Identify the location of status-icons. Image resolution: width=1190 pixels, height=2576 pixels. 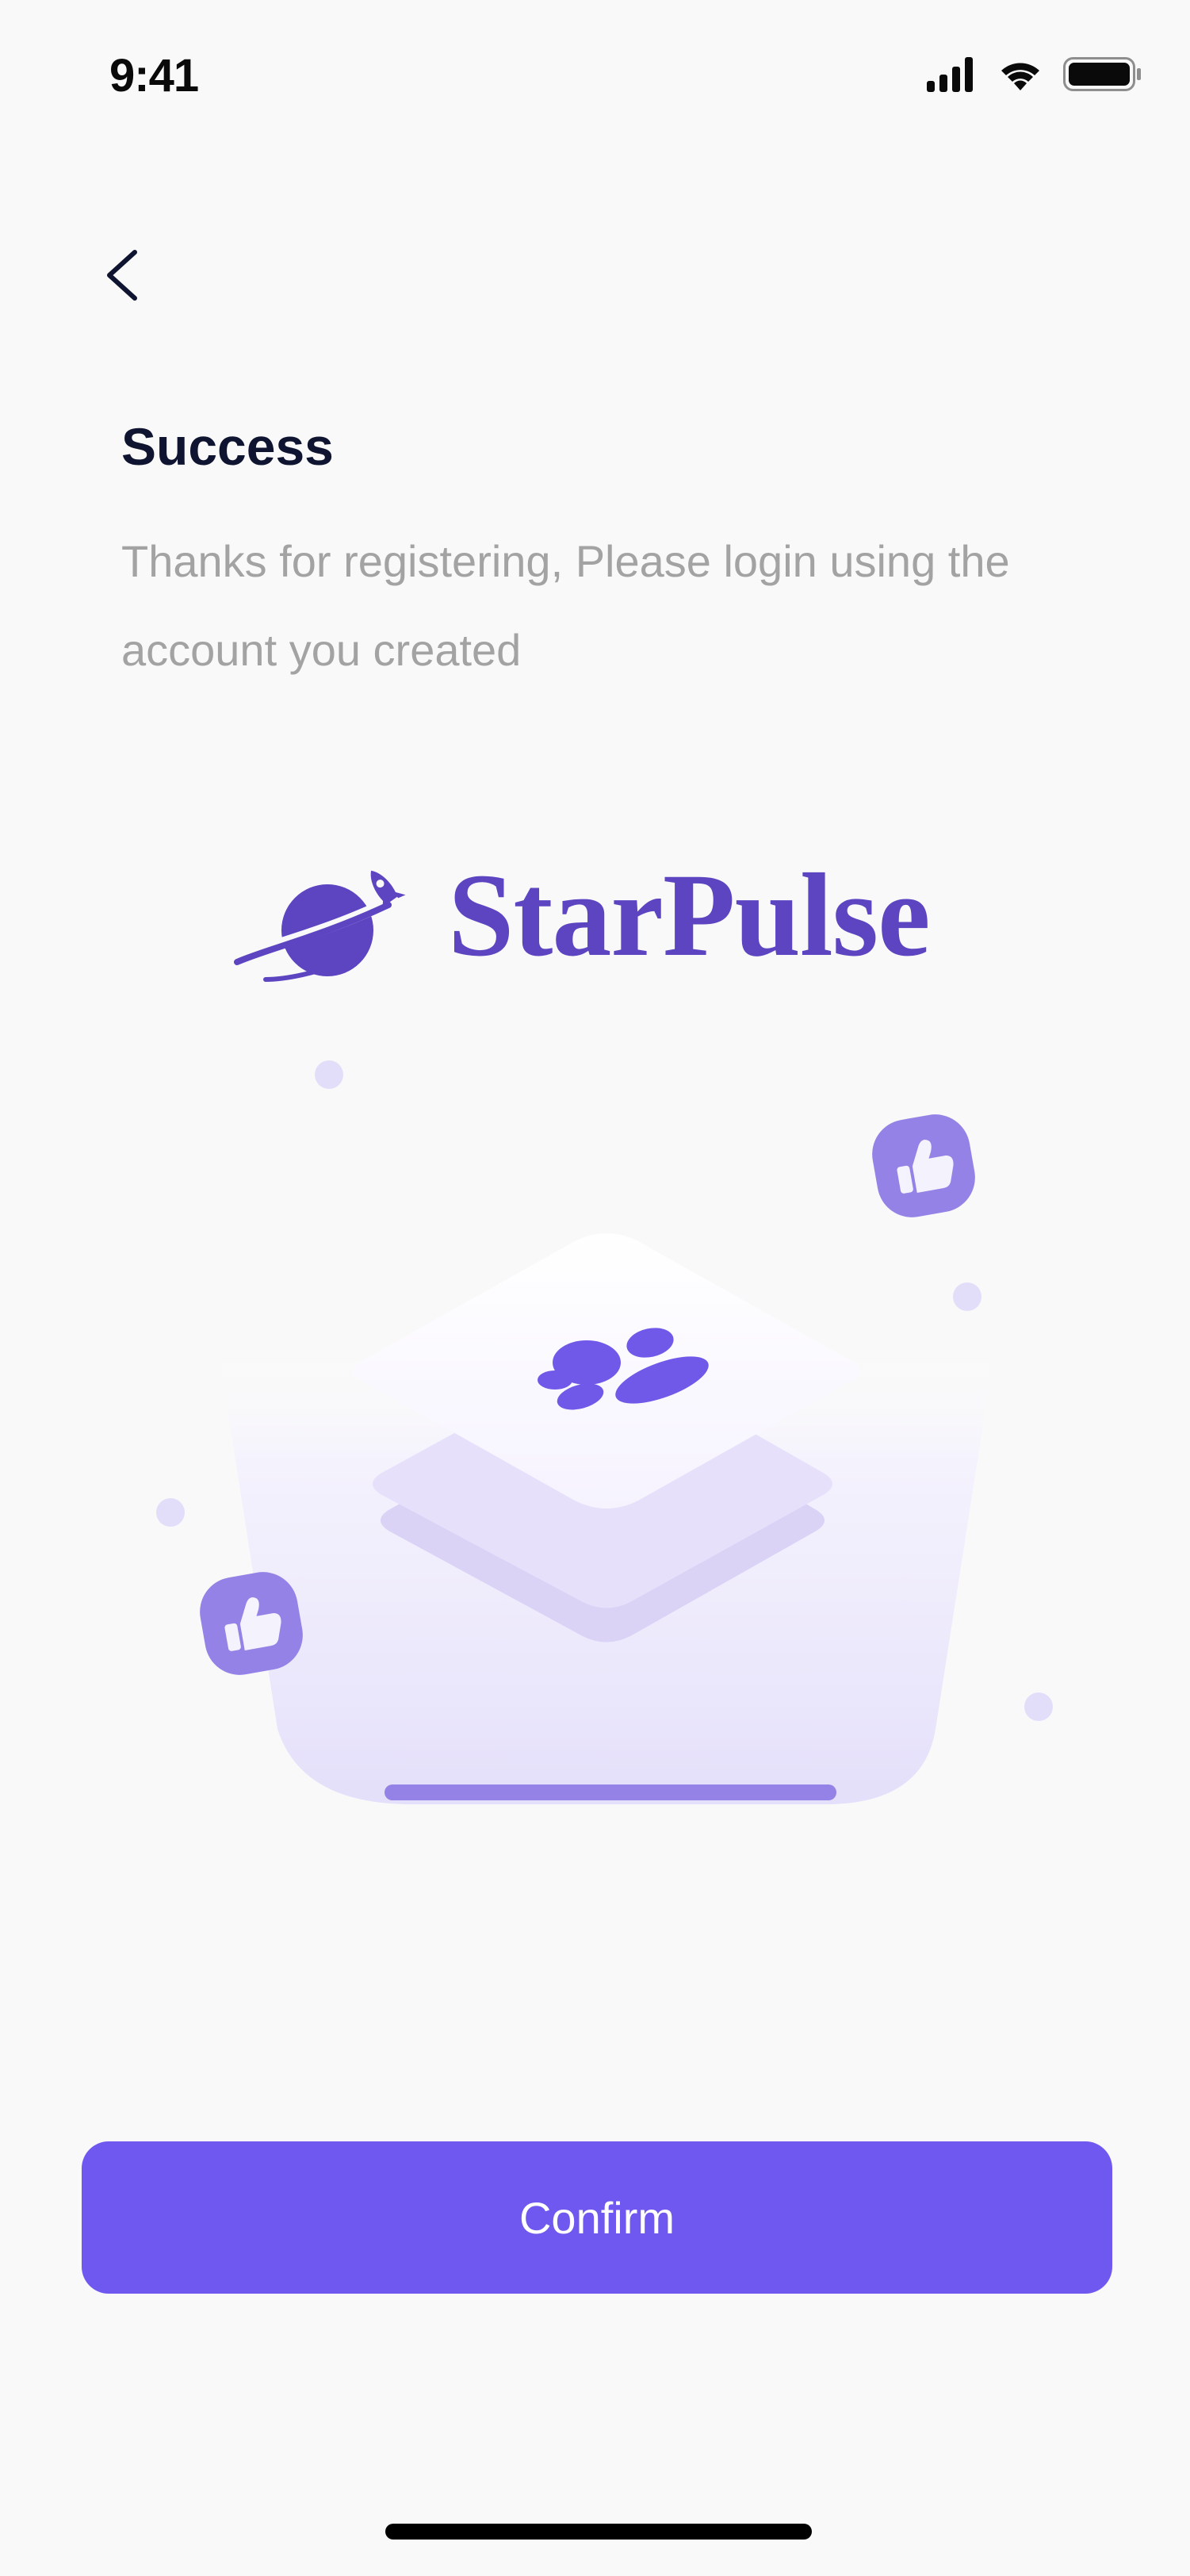
(1034, 74).